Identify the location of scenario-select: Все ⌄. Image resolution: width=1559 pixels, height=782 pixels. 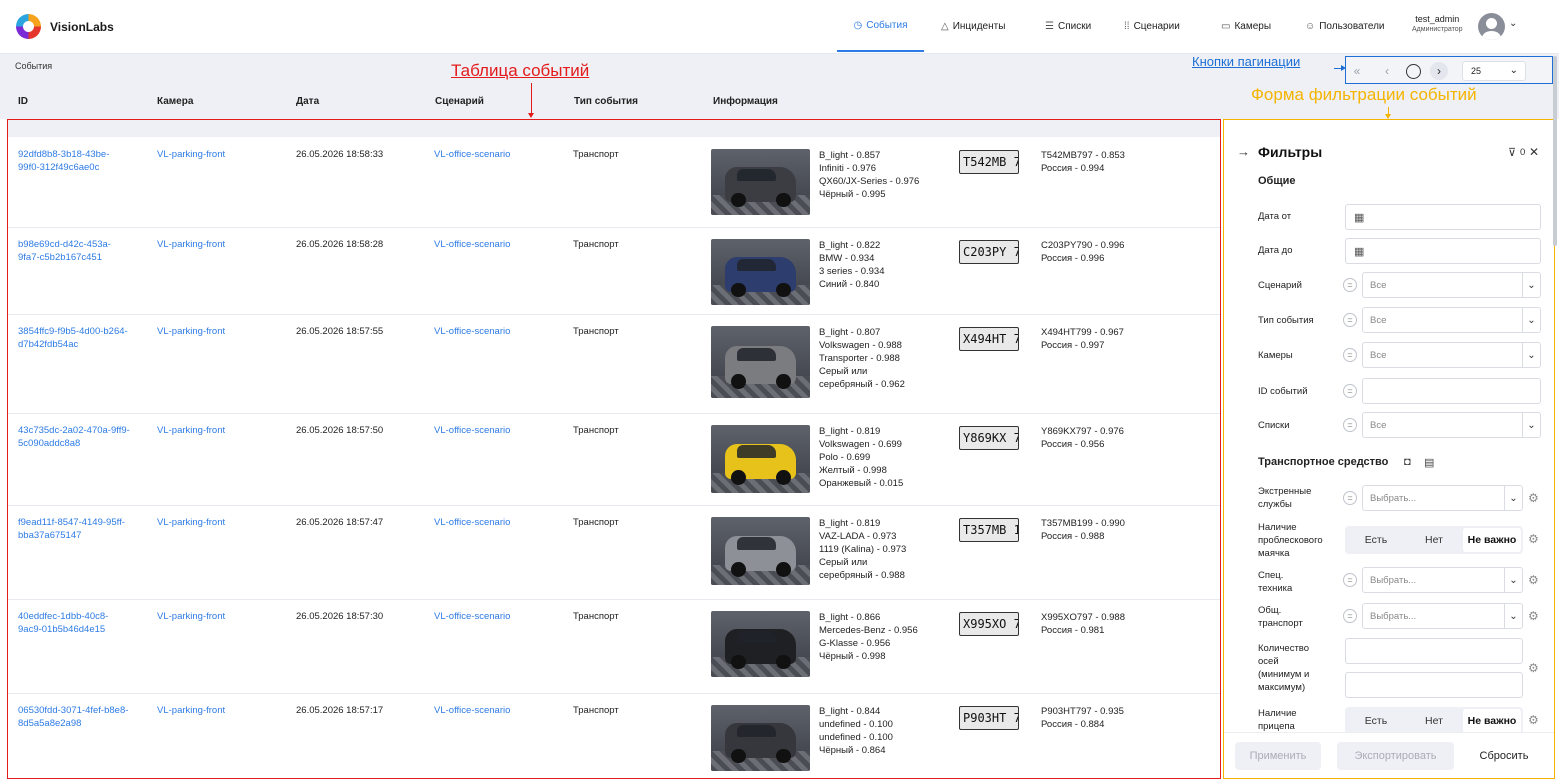
(1451, 285).